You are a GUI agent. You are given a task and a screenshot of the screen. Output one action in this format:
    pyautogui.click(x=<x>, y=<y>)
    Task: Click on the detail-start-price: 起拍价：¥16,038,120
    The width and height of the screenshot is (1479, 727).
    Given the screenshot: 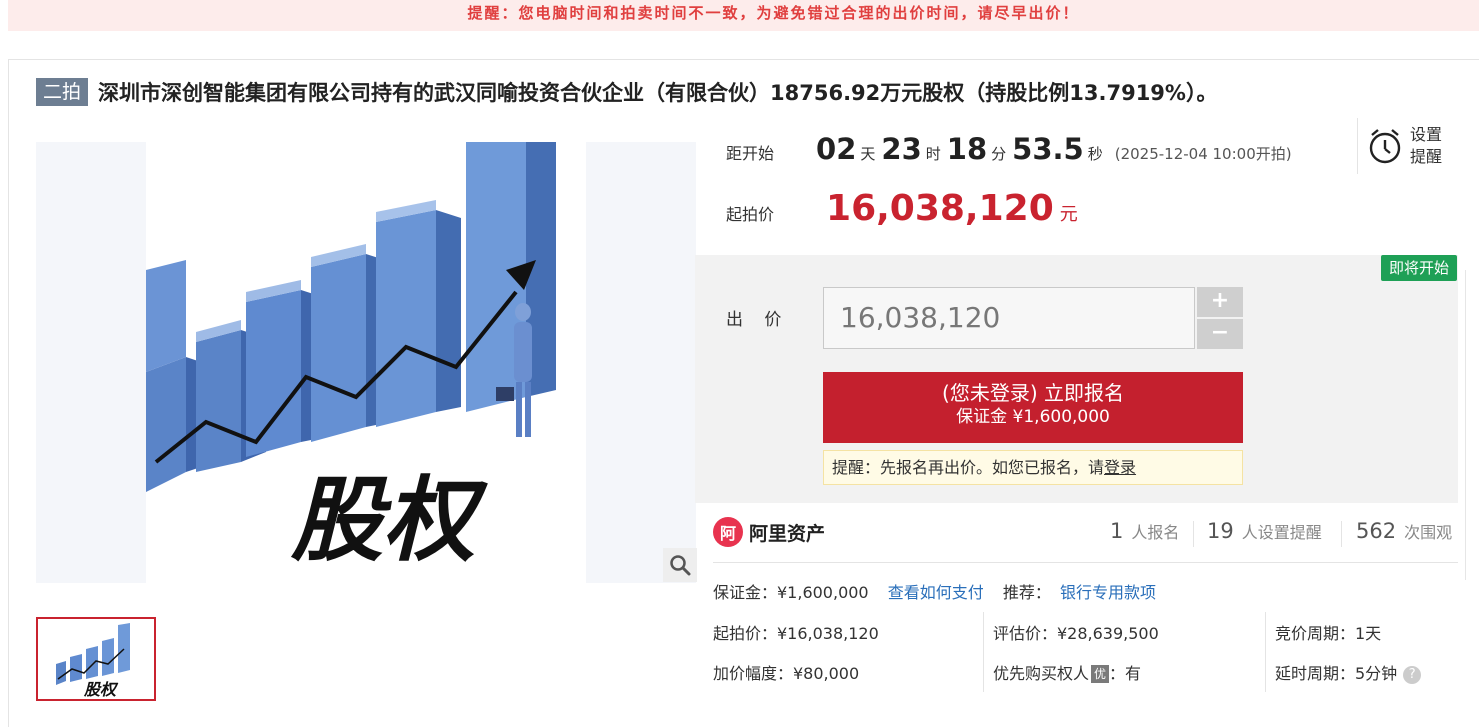 What is the action you would take?
    pyautogui.click(x=796, y=633)
    